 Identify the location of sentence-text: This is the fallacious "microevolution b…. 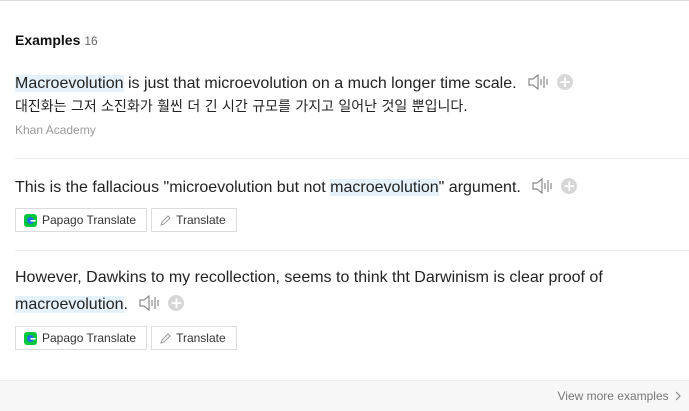
(173, 187).